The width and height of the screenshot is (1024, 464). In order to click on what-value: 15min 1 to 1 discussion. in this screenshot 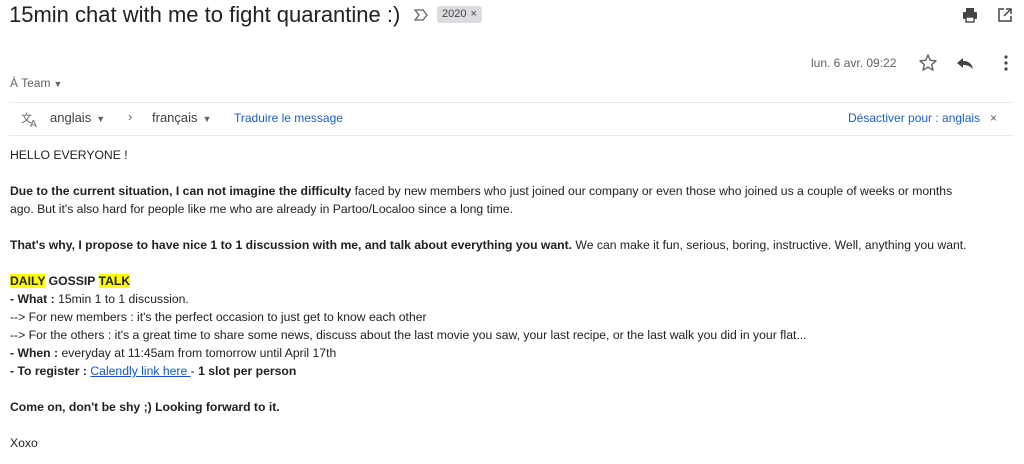, I will do `click(121, 299)`.